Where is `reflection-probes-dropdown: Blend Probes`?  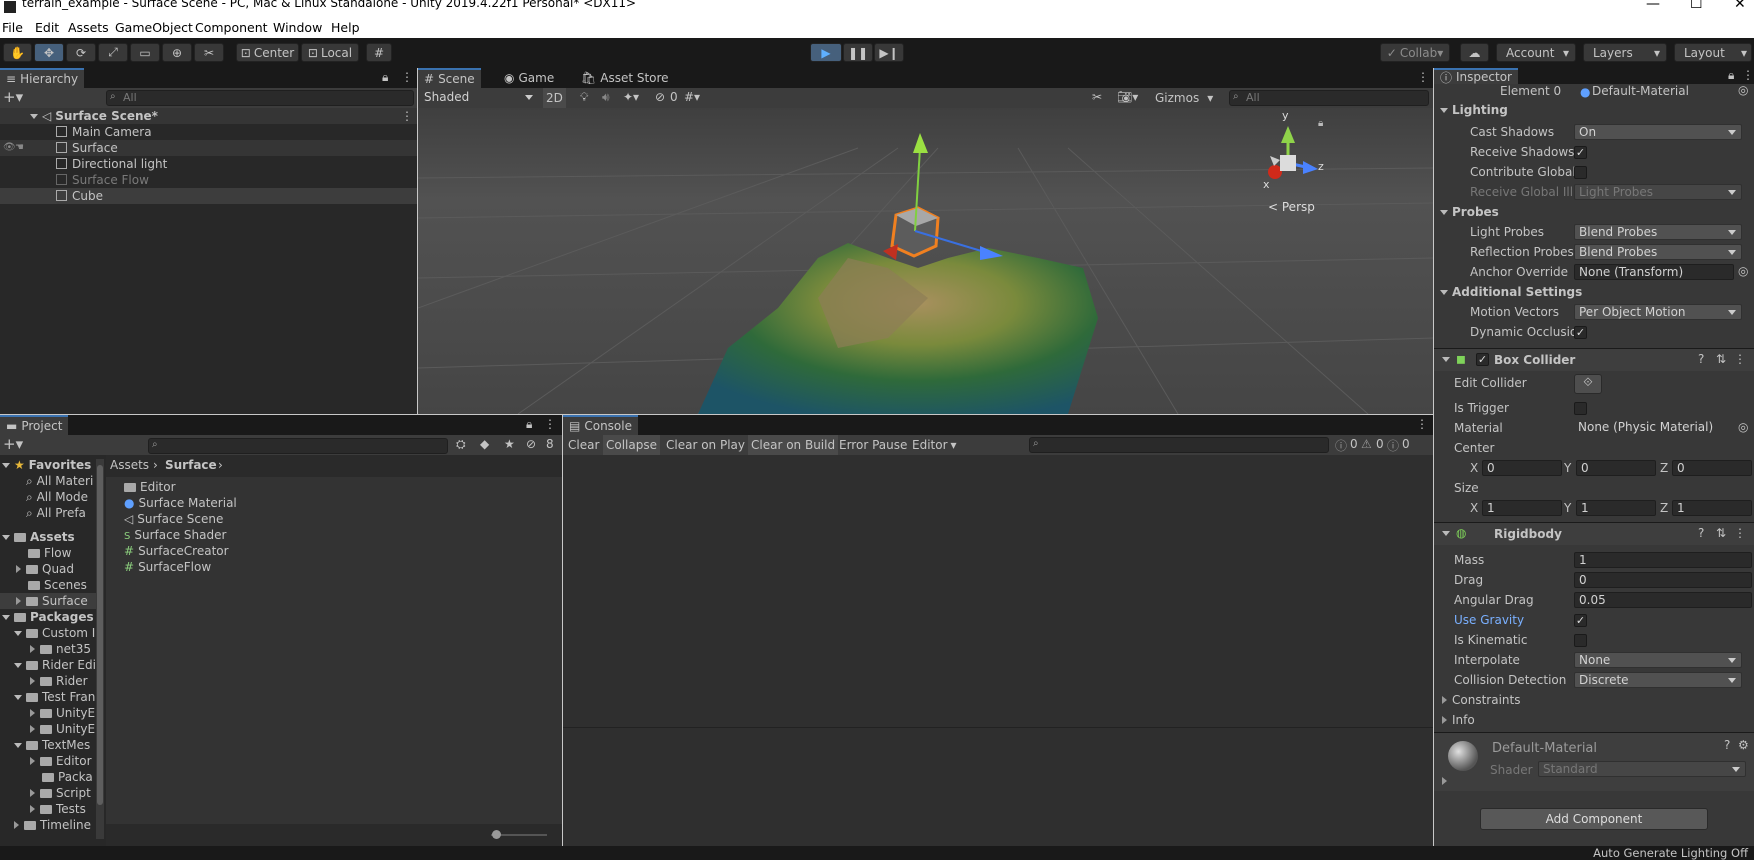
reflection-probes-dropdown: Blend Probes is located at coordinates (1658, 252).